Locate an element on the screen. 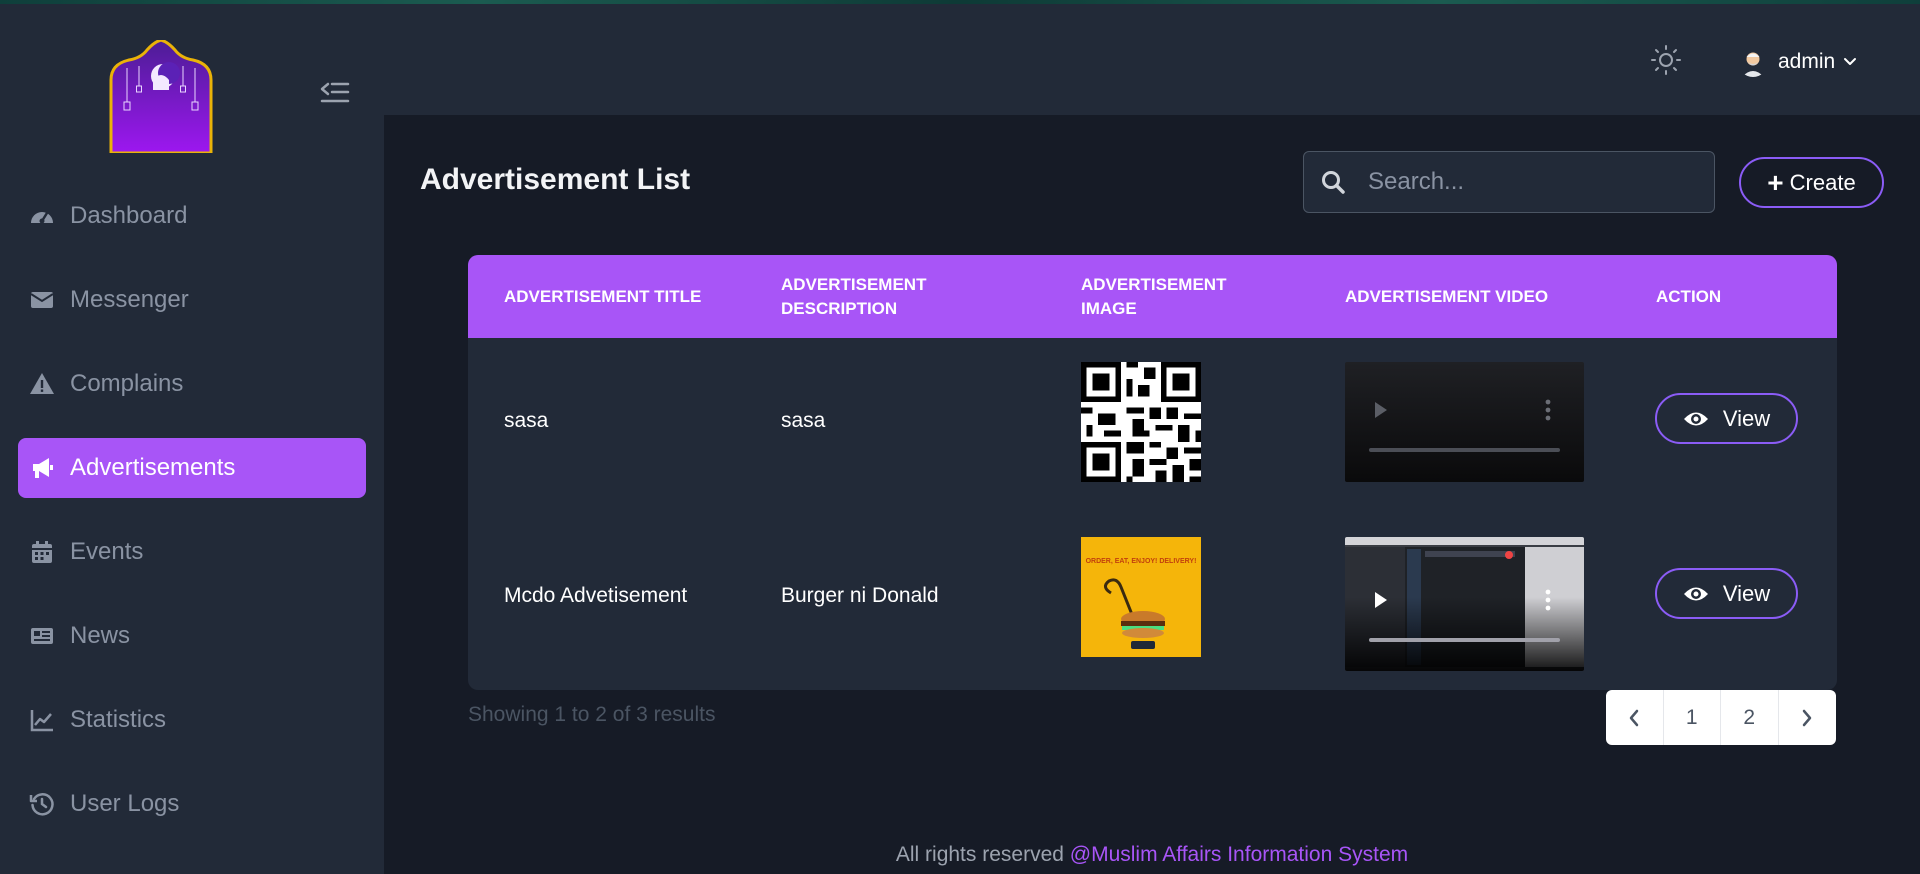 This screenshot has height=874, width=1920. top-bar: admin is located at coordinates (1152, 59).